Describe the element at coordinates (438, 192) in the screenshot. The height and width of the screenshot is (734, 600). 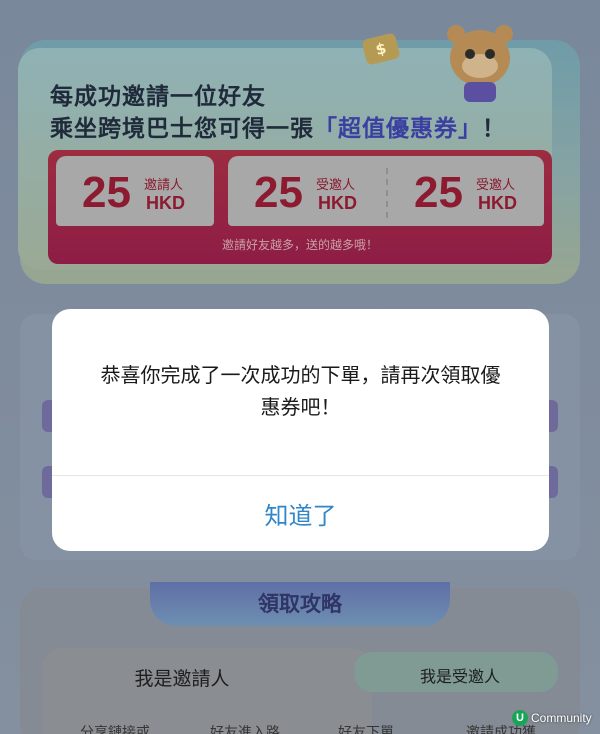
I see `reward-amount-3: 25` at that location.